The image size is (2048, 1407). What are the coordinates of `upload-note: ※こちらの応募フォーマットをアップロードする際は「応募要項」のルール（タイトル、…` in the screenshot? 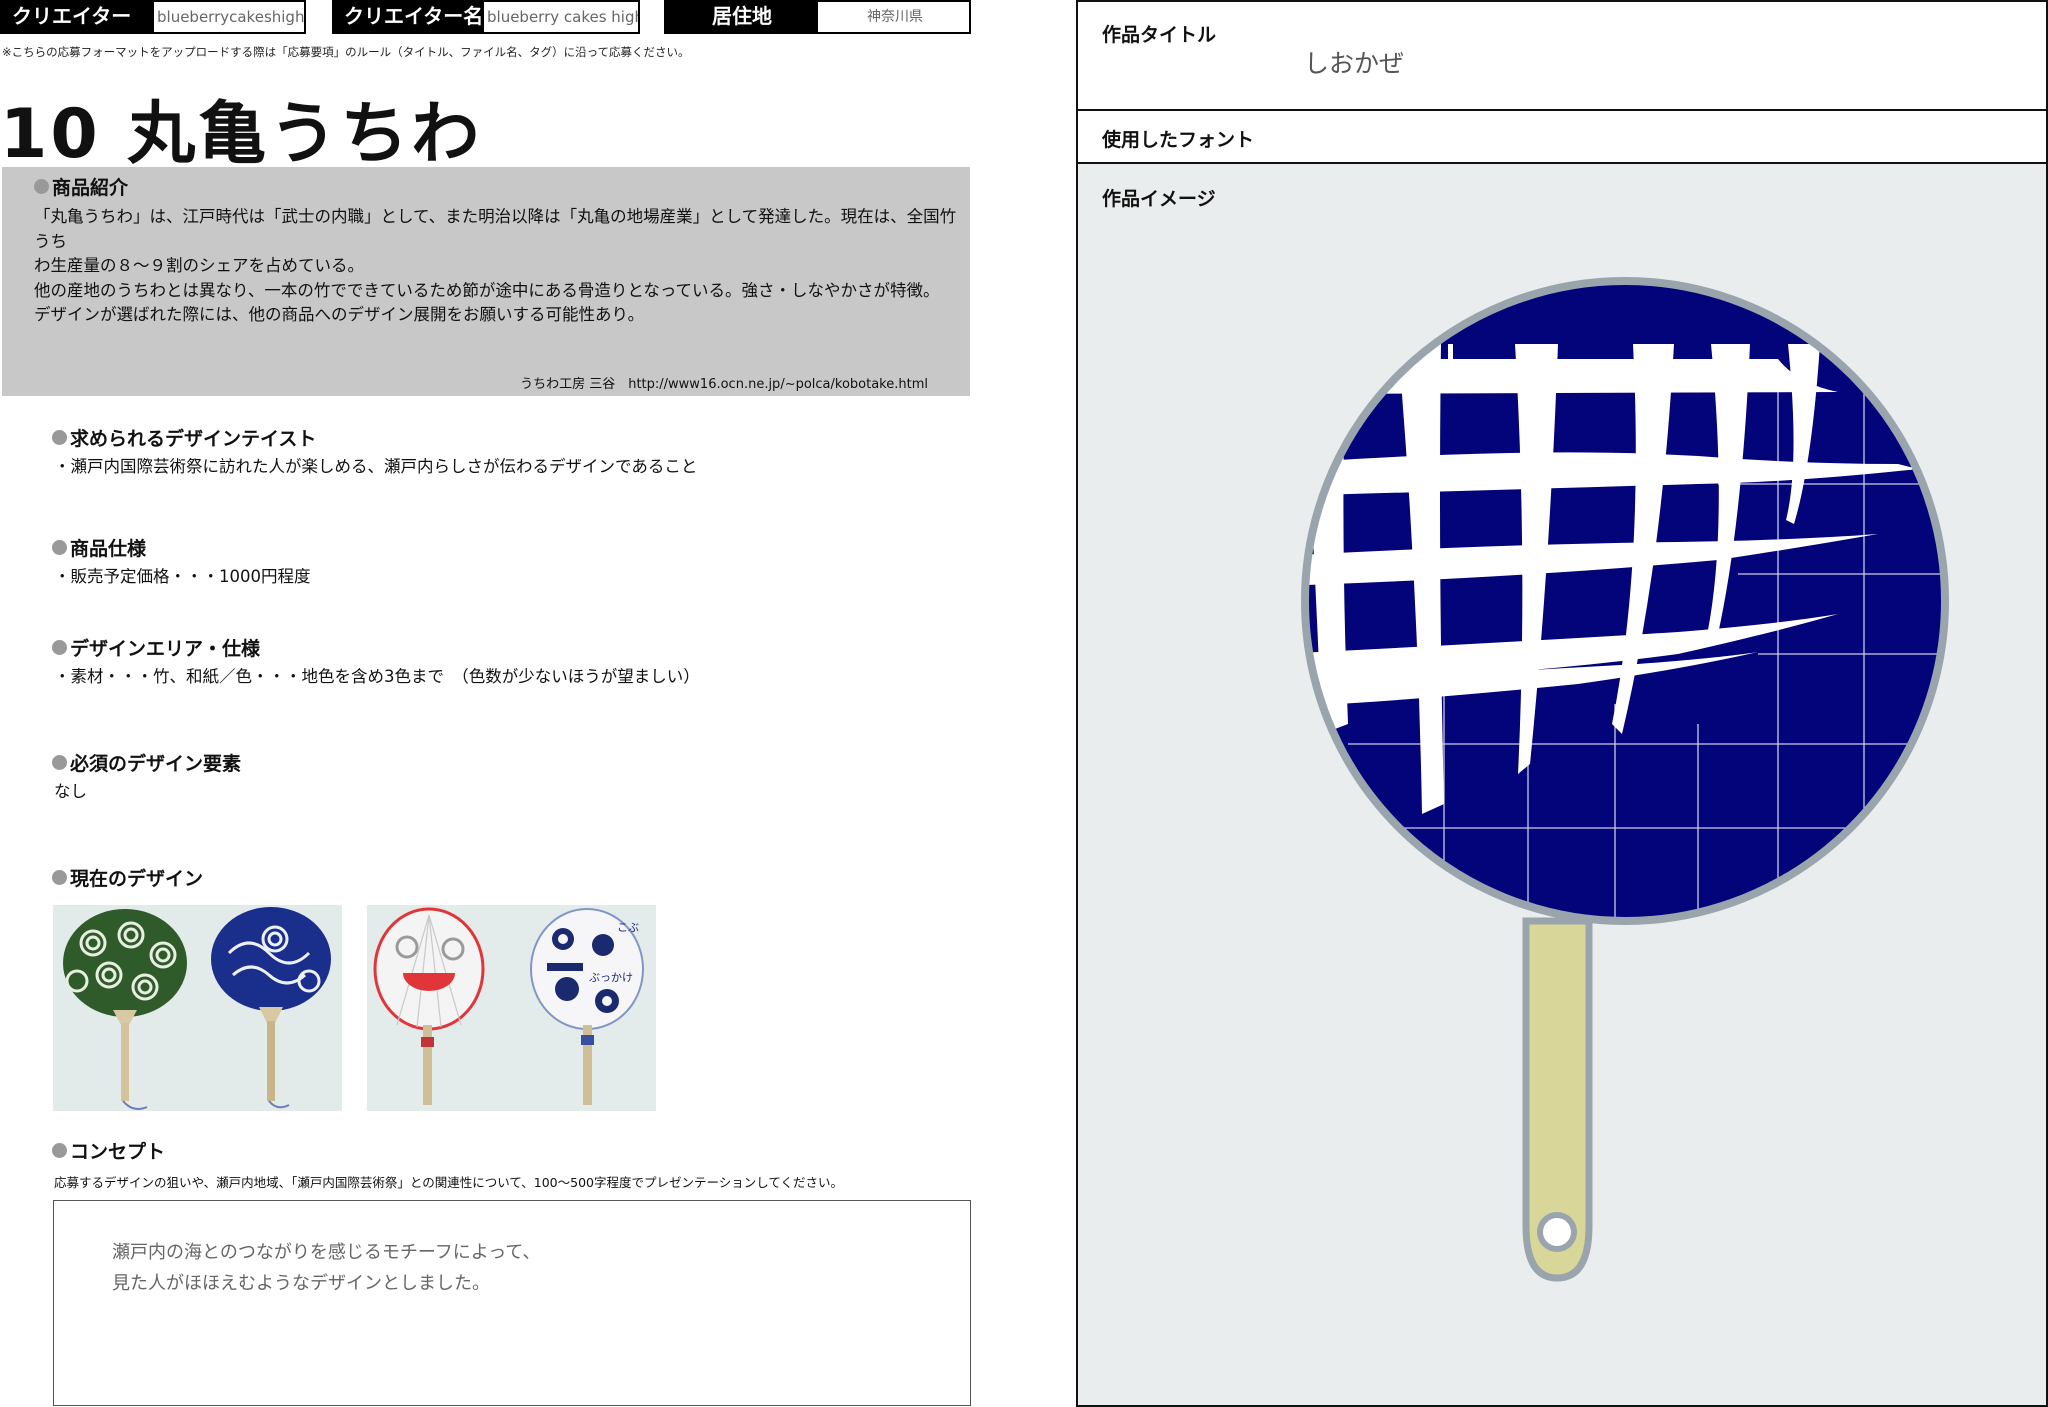 It's located at (346, 52).